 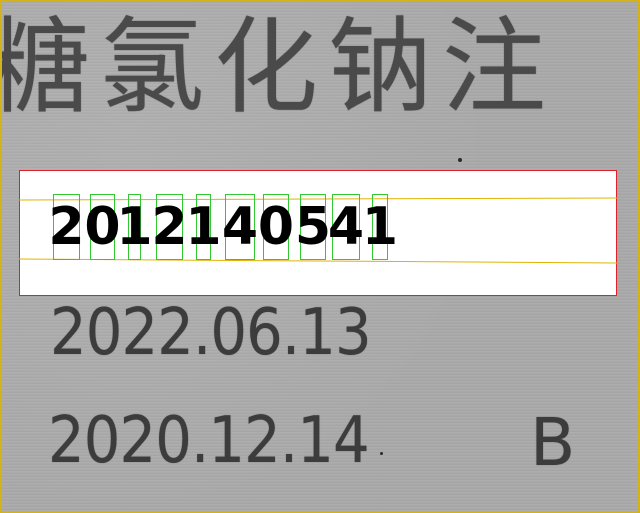 I want to click on batch-letter: B, so click(x=553, y=442).